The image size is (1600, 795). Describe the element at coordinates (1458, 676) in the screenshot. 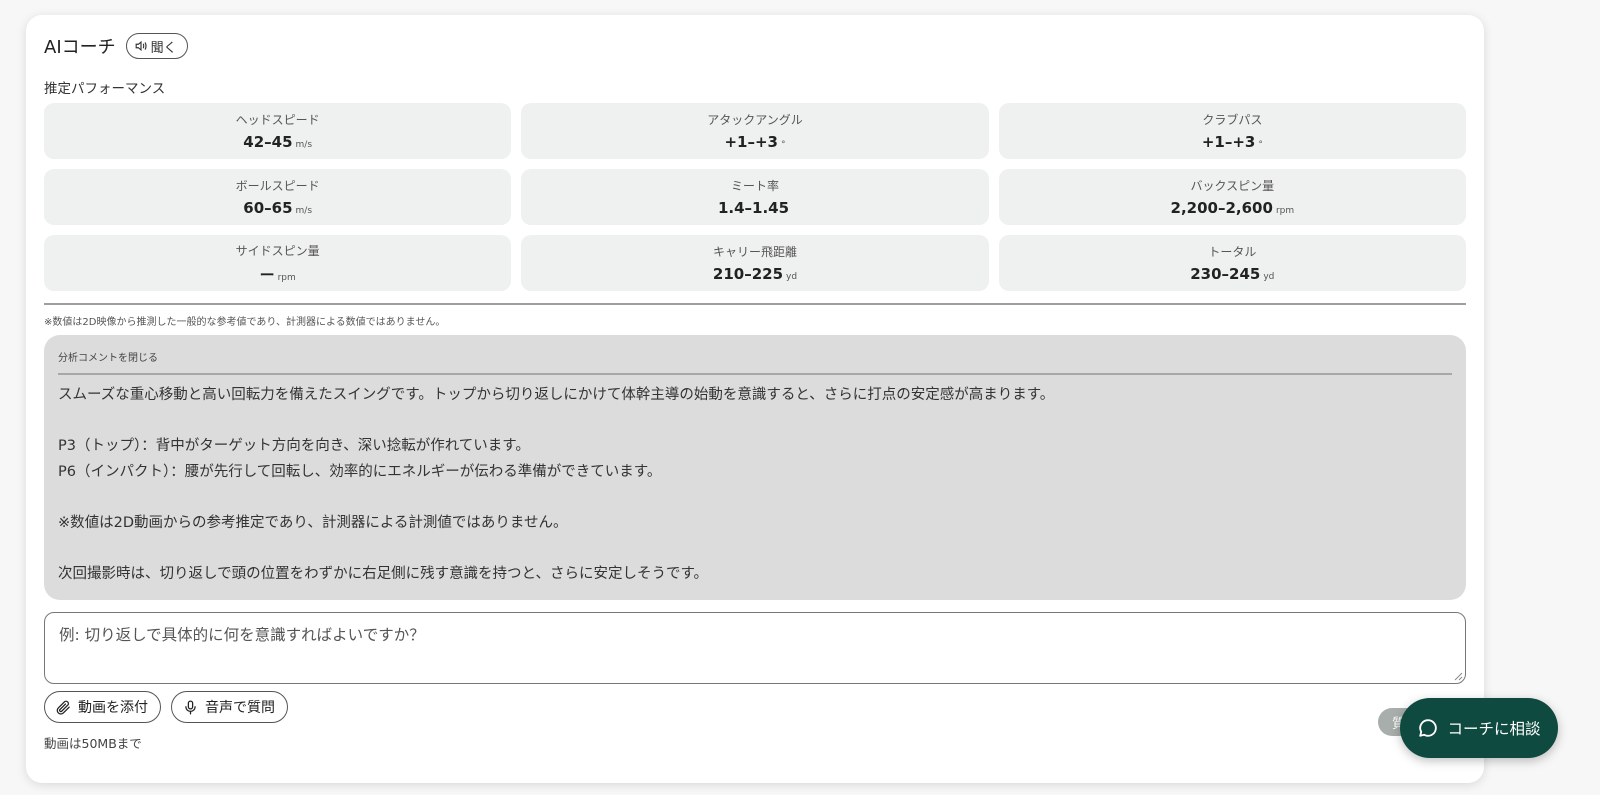

I see `resize-handle-icon` at that location.